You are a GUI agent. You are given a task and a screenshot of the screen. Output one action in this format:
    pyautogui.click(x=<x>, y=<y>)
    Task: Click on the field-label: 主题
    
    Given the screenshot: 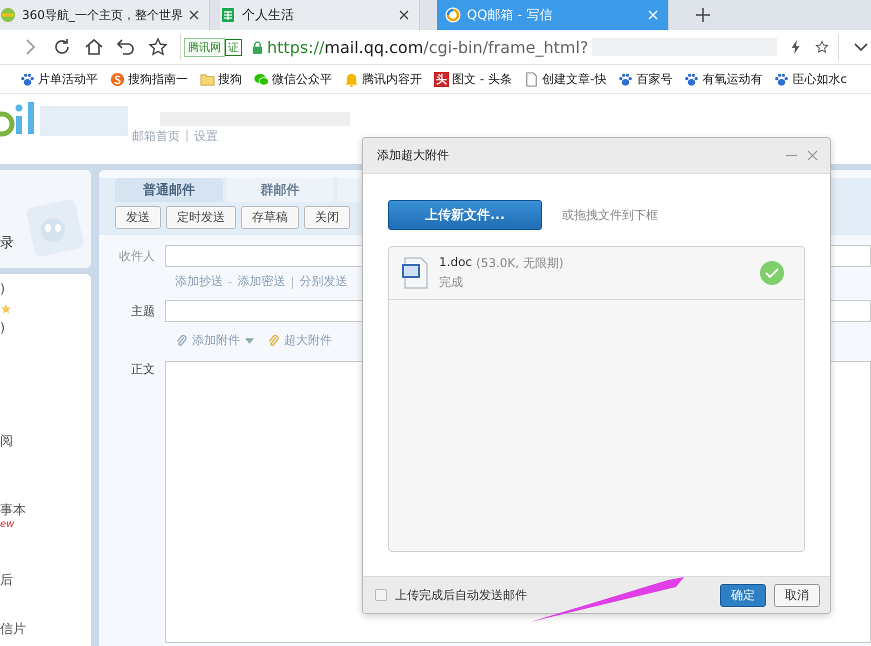 What is the action you would take?
    pyautogui.click(x=142, y=311)
    